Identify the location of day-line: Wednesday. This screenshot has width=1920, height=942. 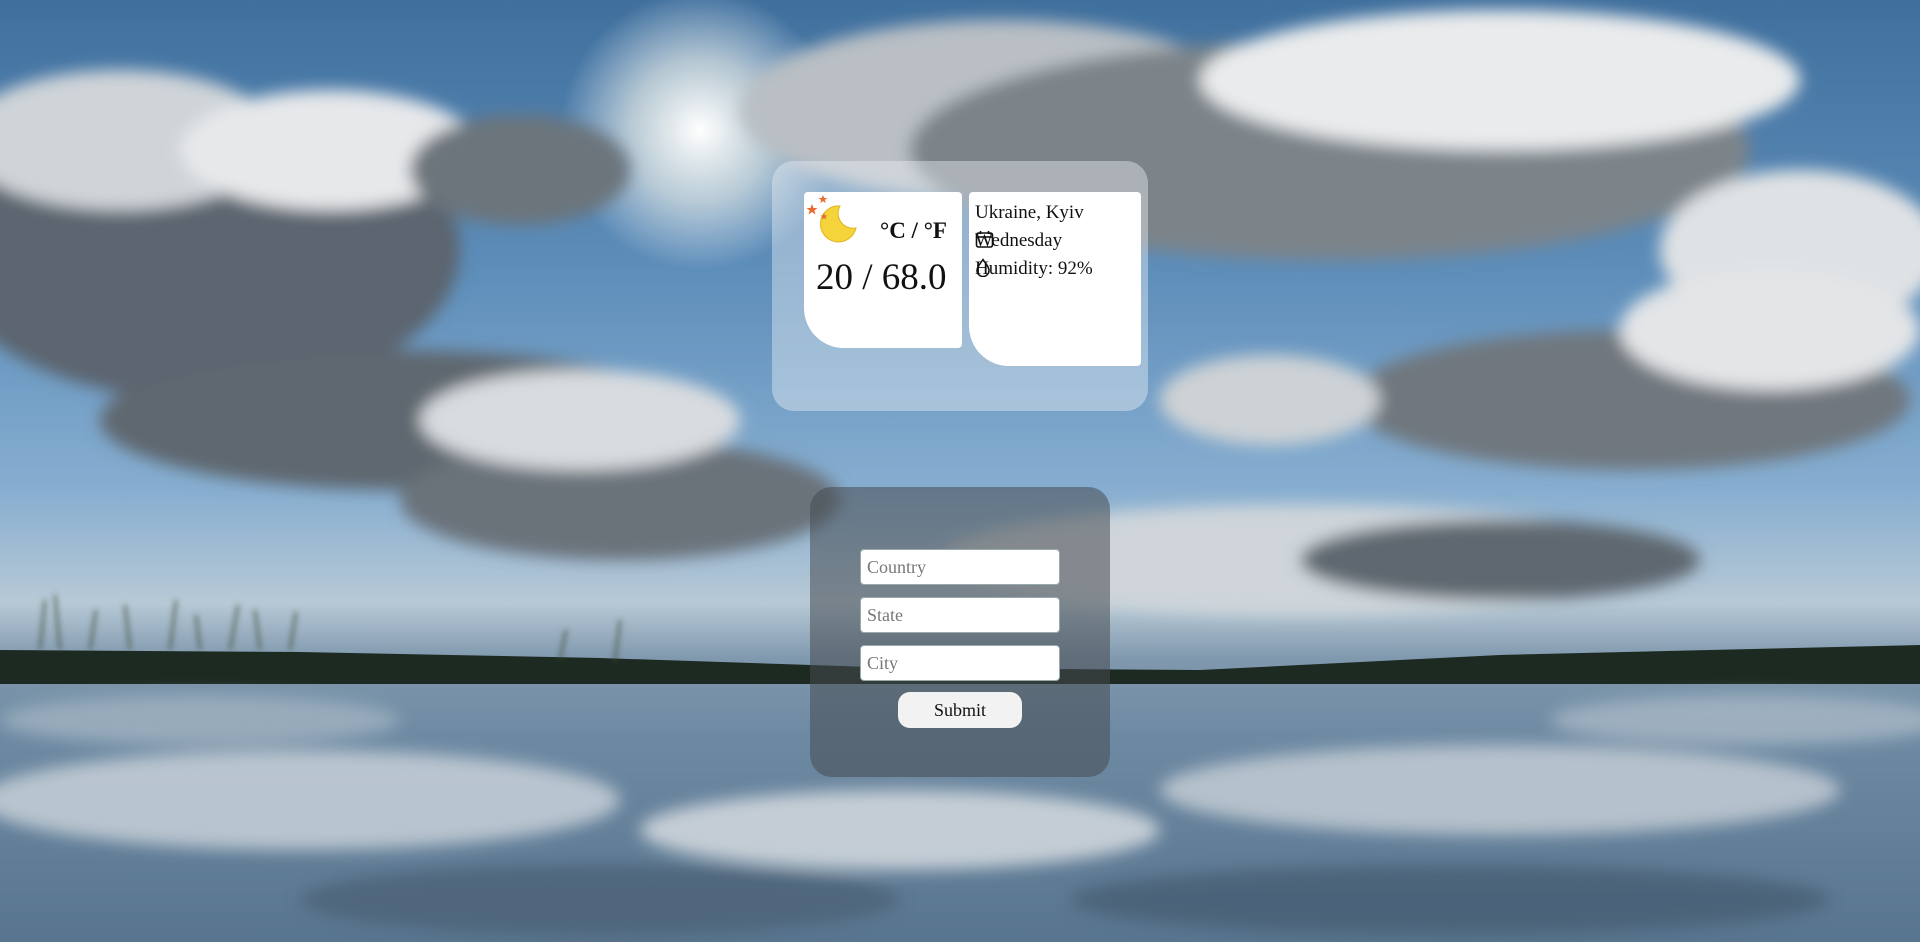
(1018, 241).